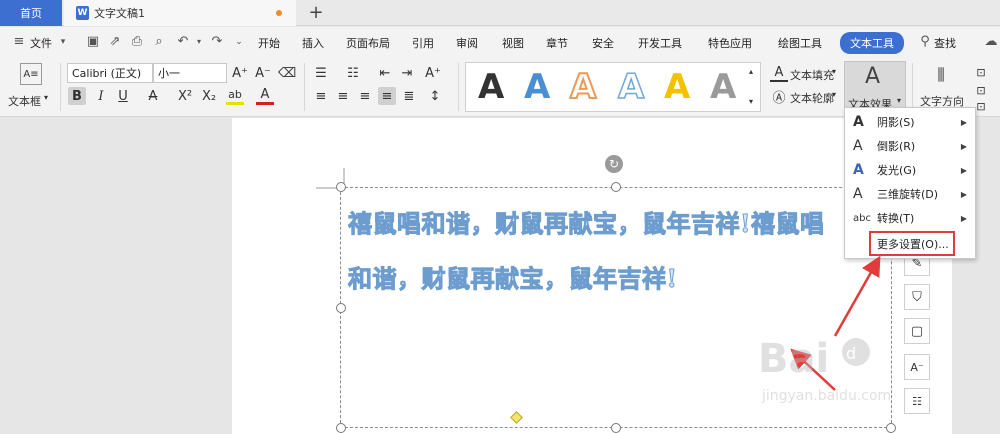 Image resolution: width=1000 pixels, height=434 pixels. Describe the element at coordinates (209, 96) in the screenshot. I see `subscript-icon: X₂` at that location.